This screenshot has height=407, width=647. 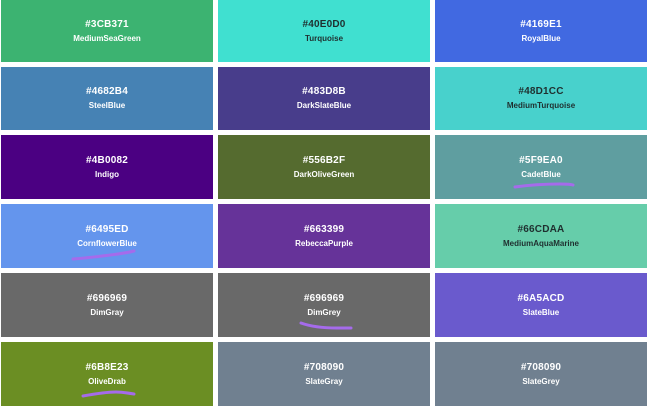 What do you see at coordinates (541, 38) in the screenshot?
I see `swatch-name: RoyalBlue` at bounding box center [541, 38].